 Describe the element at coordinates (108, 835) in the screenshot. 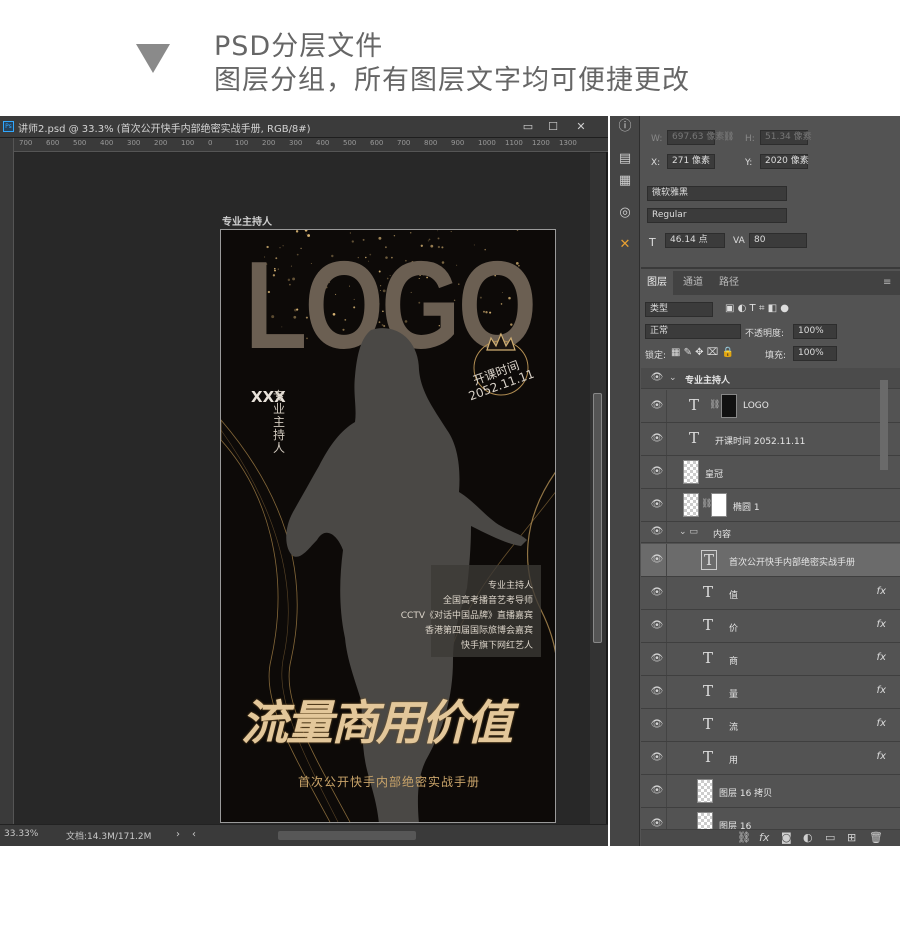

I see `document-info: 文档:14.3M/171.2M` at that location.